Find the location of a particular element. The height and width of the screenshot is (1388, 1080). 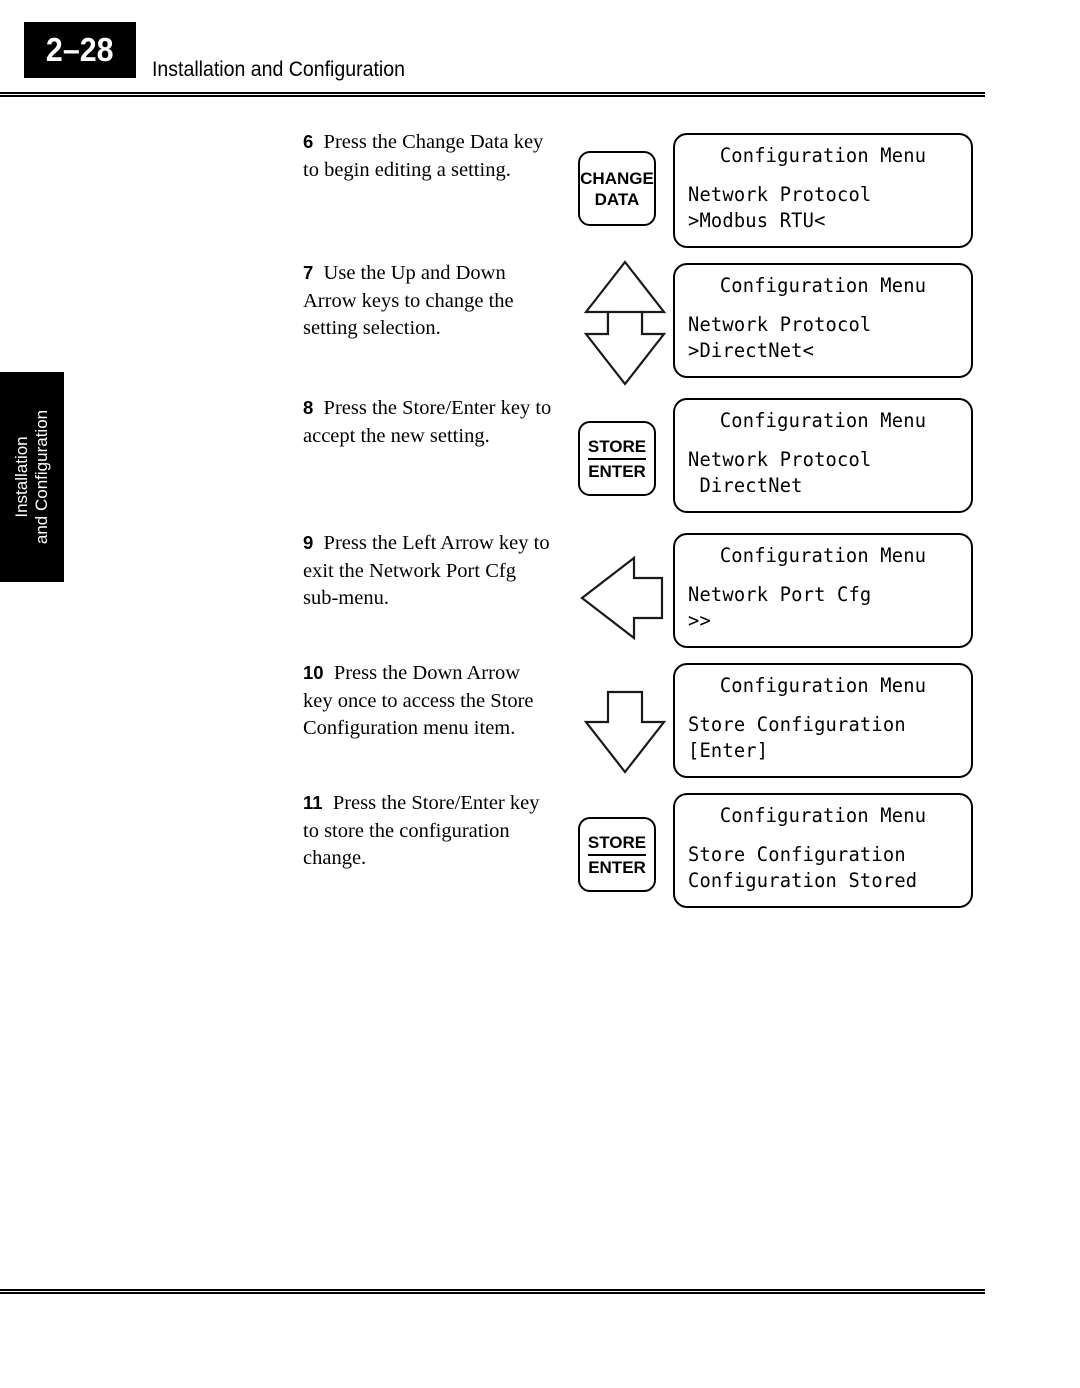

step-8-number: 8 is located at coordinates (308, 407).